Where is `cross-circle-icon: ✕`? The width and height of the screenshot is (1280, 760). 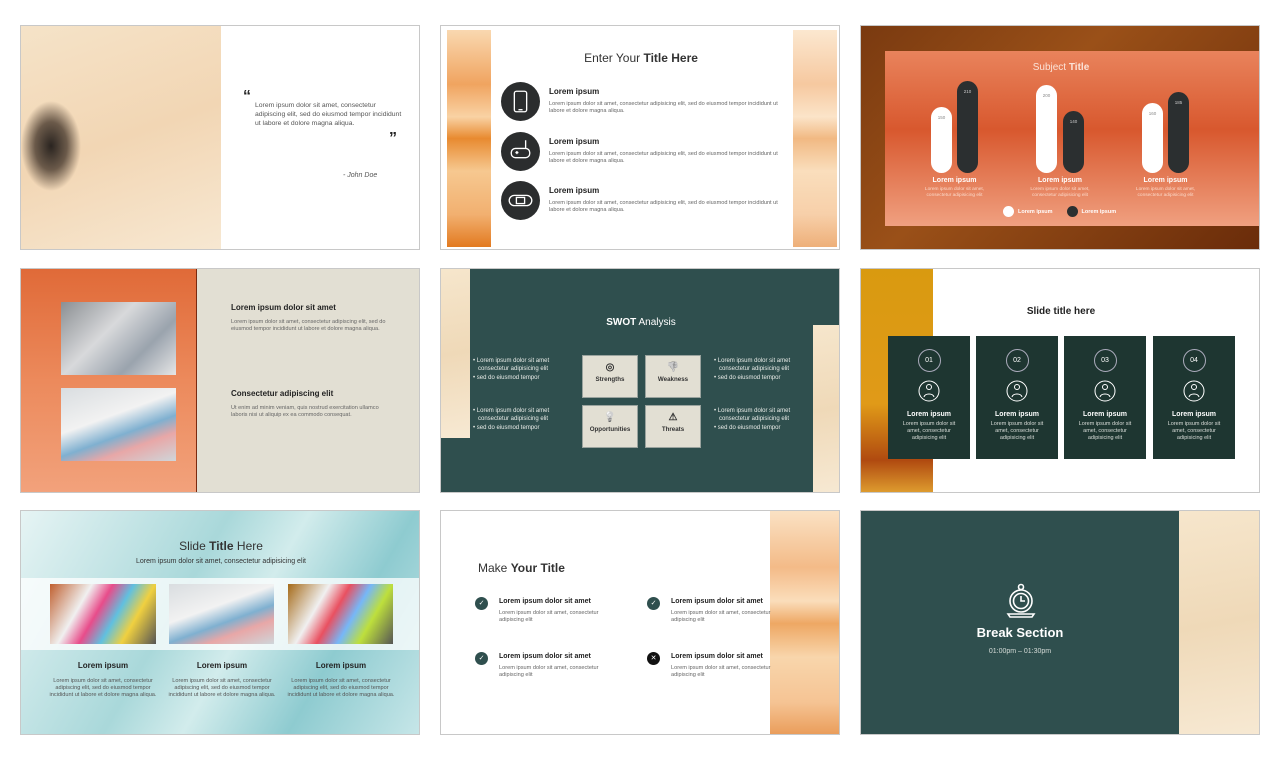 cross-circle-icon: ✕ is located at coordinates (653, 658).